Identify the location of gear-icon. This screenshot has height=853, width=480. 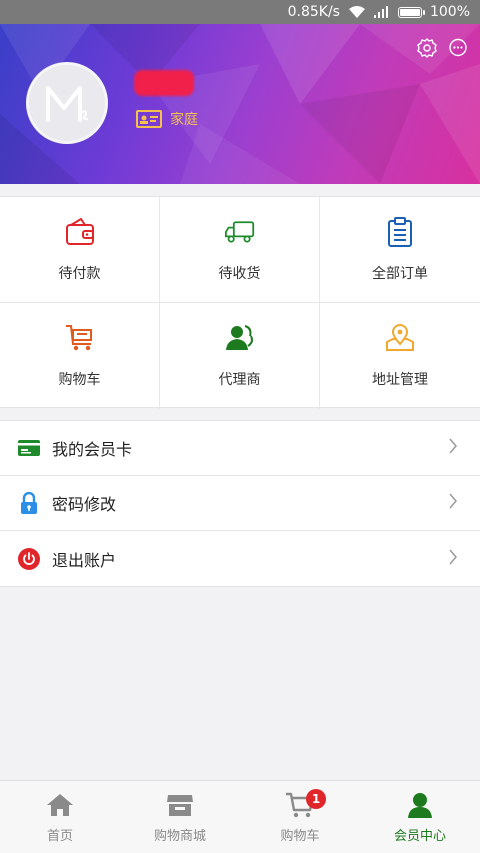
(427, 48).